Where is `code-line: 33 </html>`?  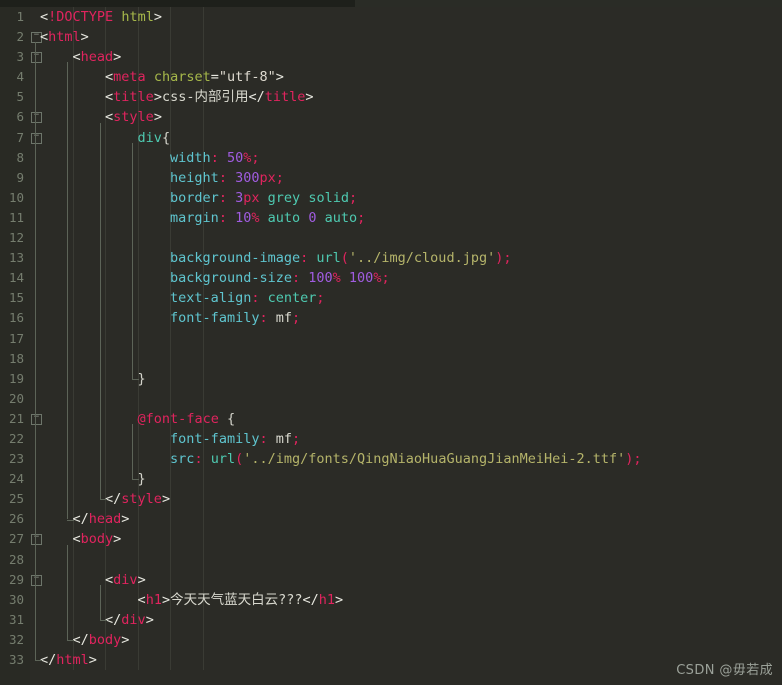
code-line: 33 </html> is located at coordinates (391, 660).